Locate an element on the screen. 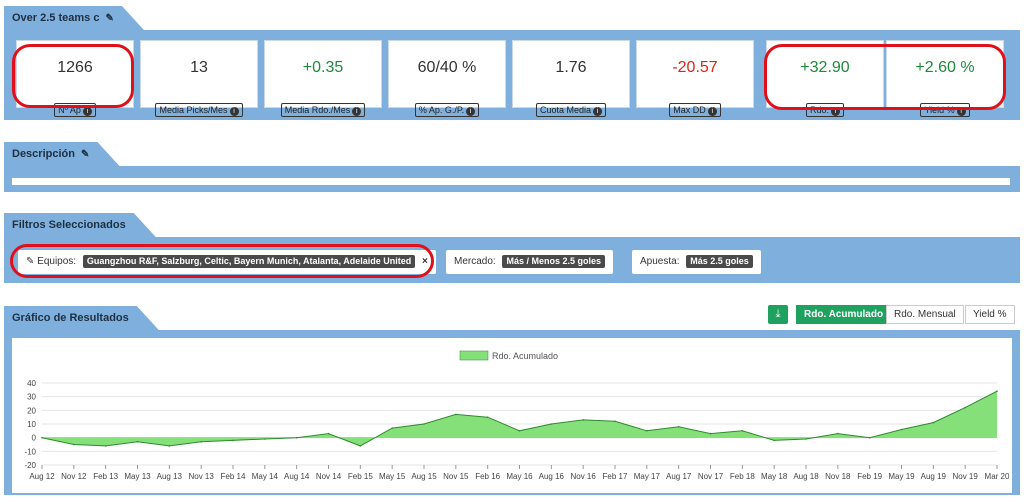 The image size is (1024, 503). y-tick-label: -10 is located at coordinates (30, 451).